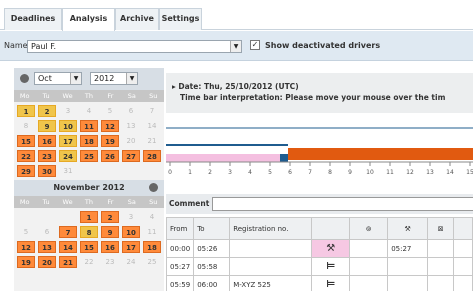 This screenshot has width=473, height=291. I want to click on timeline-tick-label: 2, so click(210, 172).